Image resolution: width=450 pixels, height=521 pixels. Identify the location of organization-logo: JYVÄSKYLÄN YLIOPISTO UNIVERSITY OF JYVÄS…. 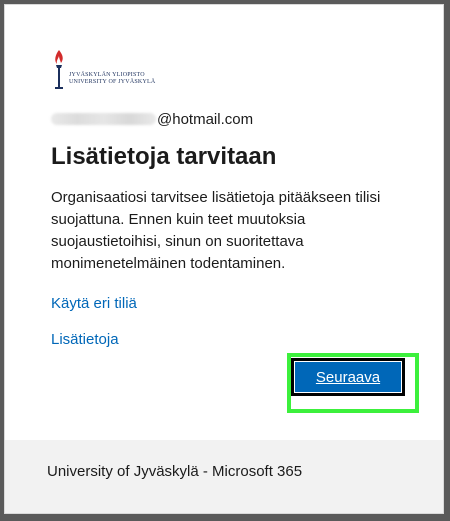
(106, 70).